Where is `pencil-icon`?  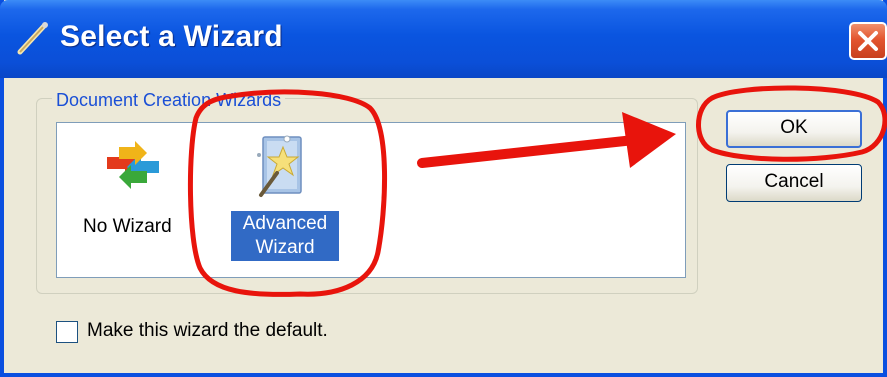 pencil-icon is located at coordinates (32, 38).